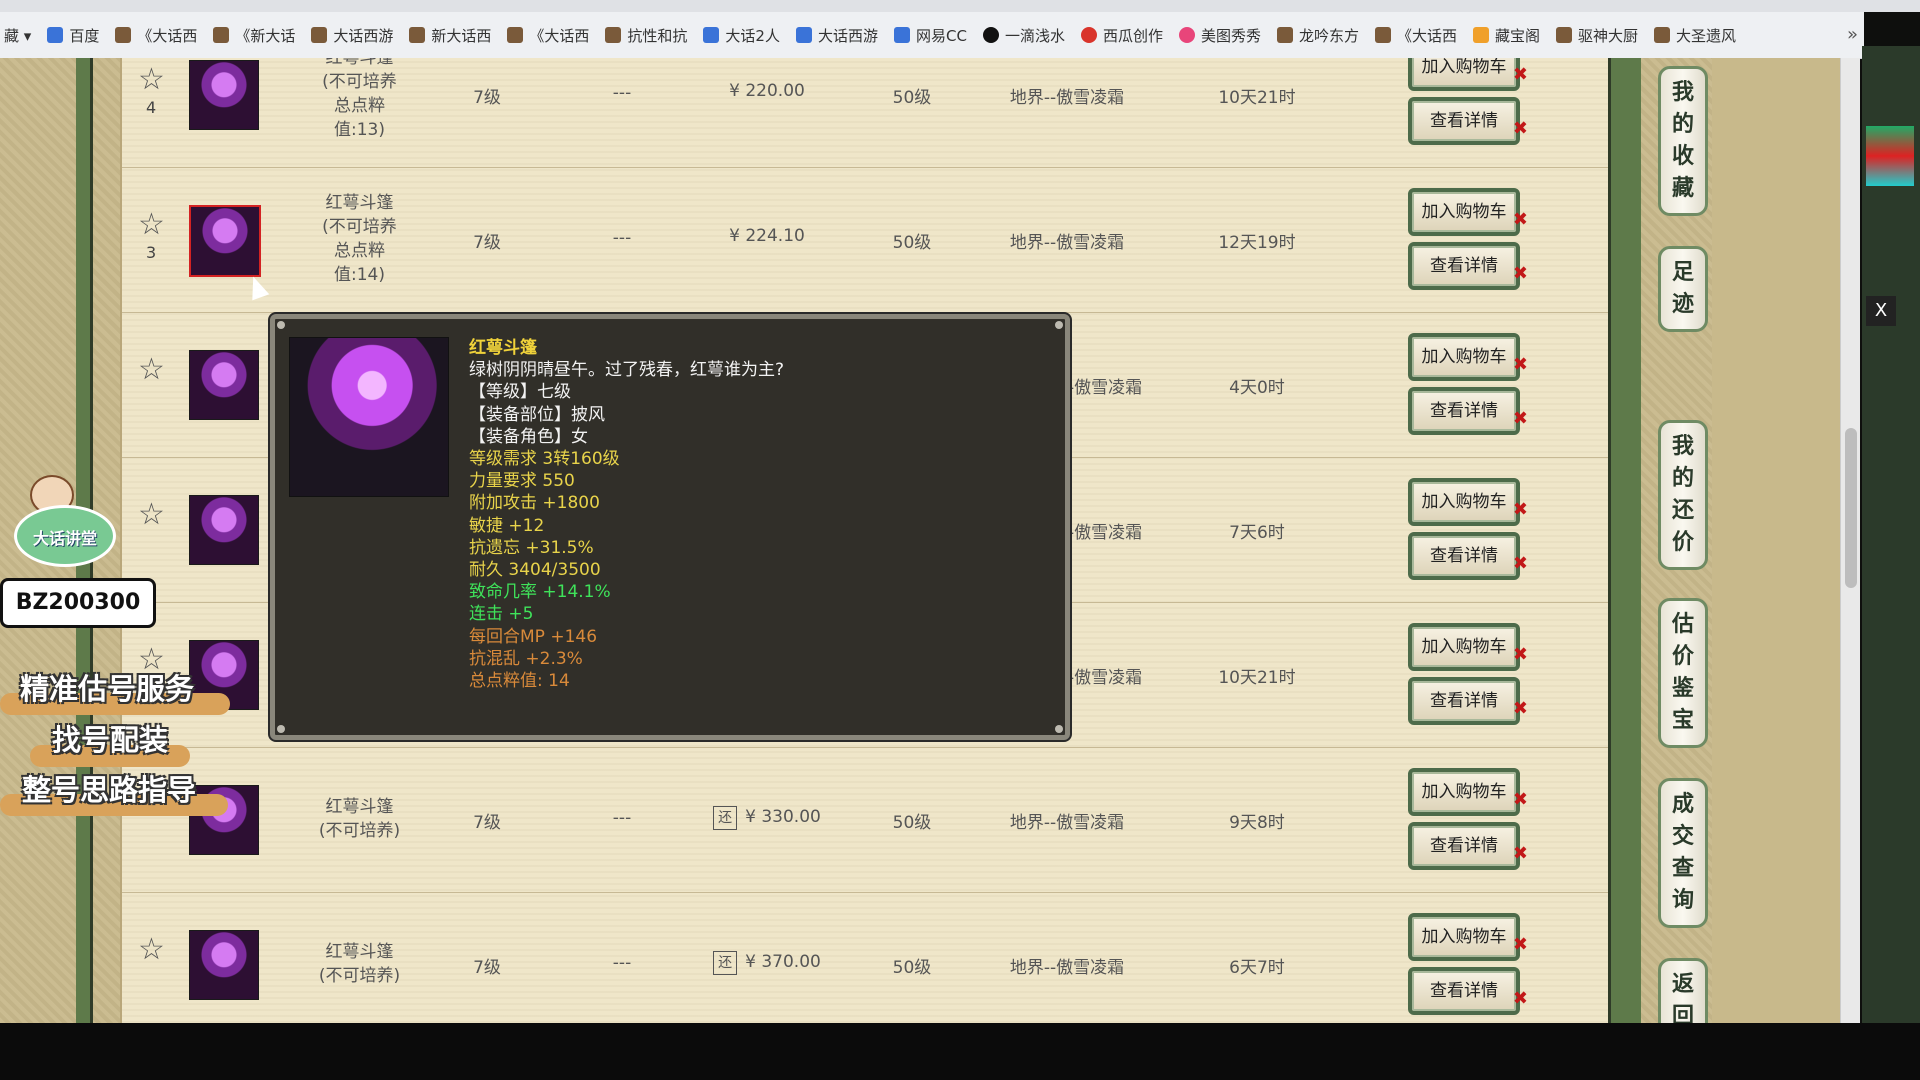  Describe the element at coordinates (912, 968) in the screenshot. I see `required-level: 50级` at that location.